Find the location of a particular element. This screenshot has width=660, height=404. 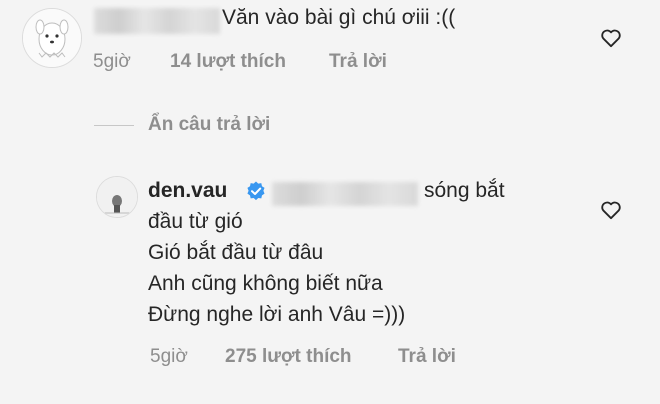

hide-replies-button: Ẩn câu trả lời is located at coordinates (209, 125).